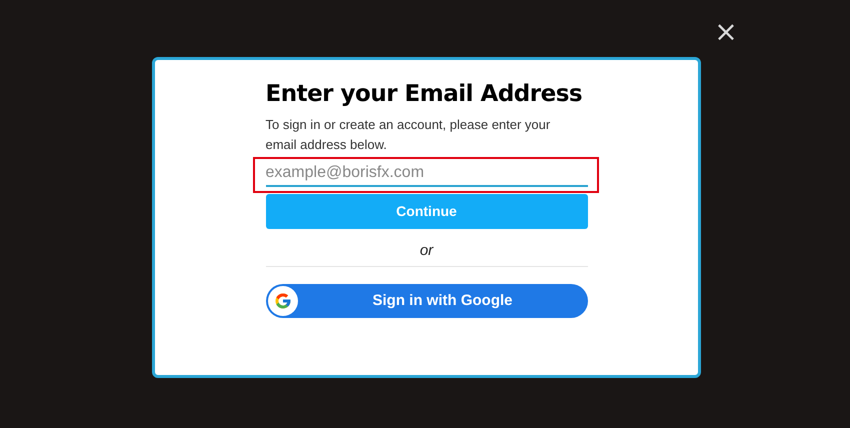  I want to click on g-logo-icon, so click(283, 301).